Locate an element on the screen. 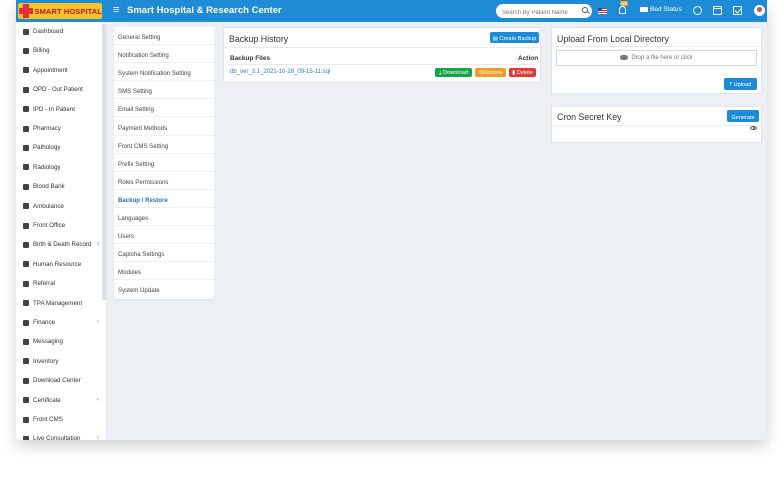 The height and width of the screenshot is (478, 783). avatar is located at coordinates (759, 10).